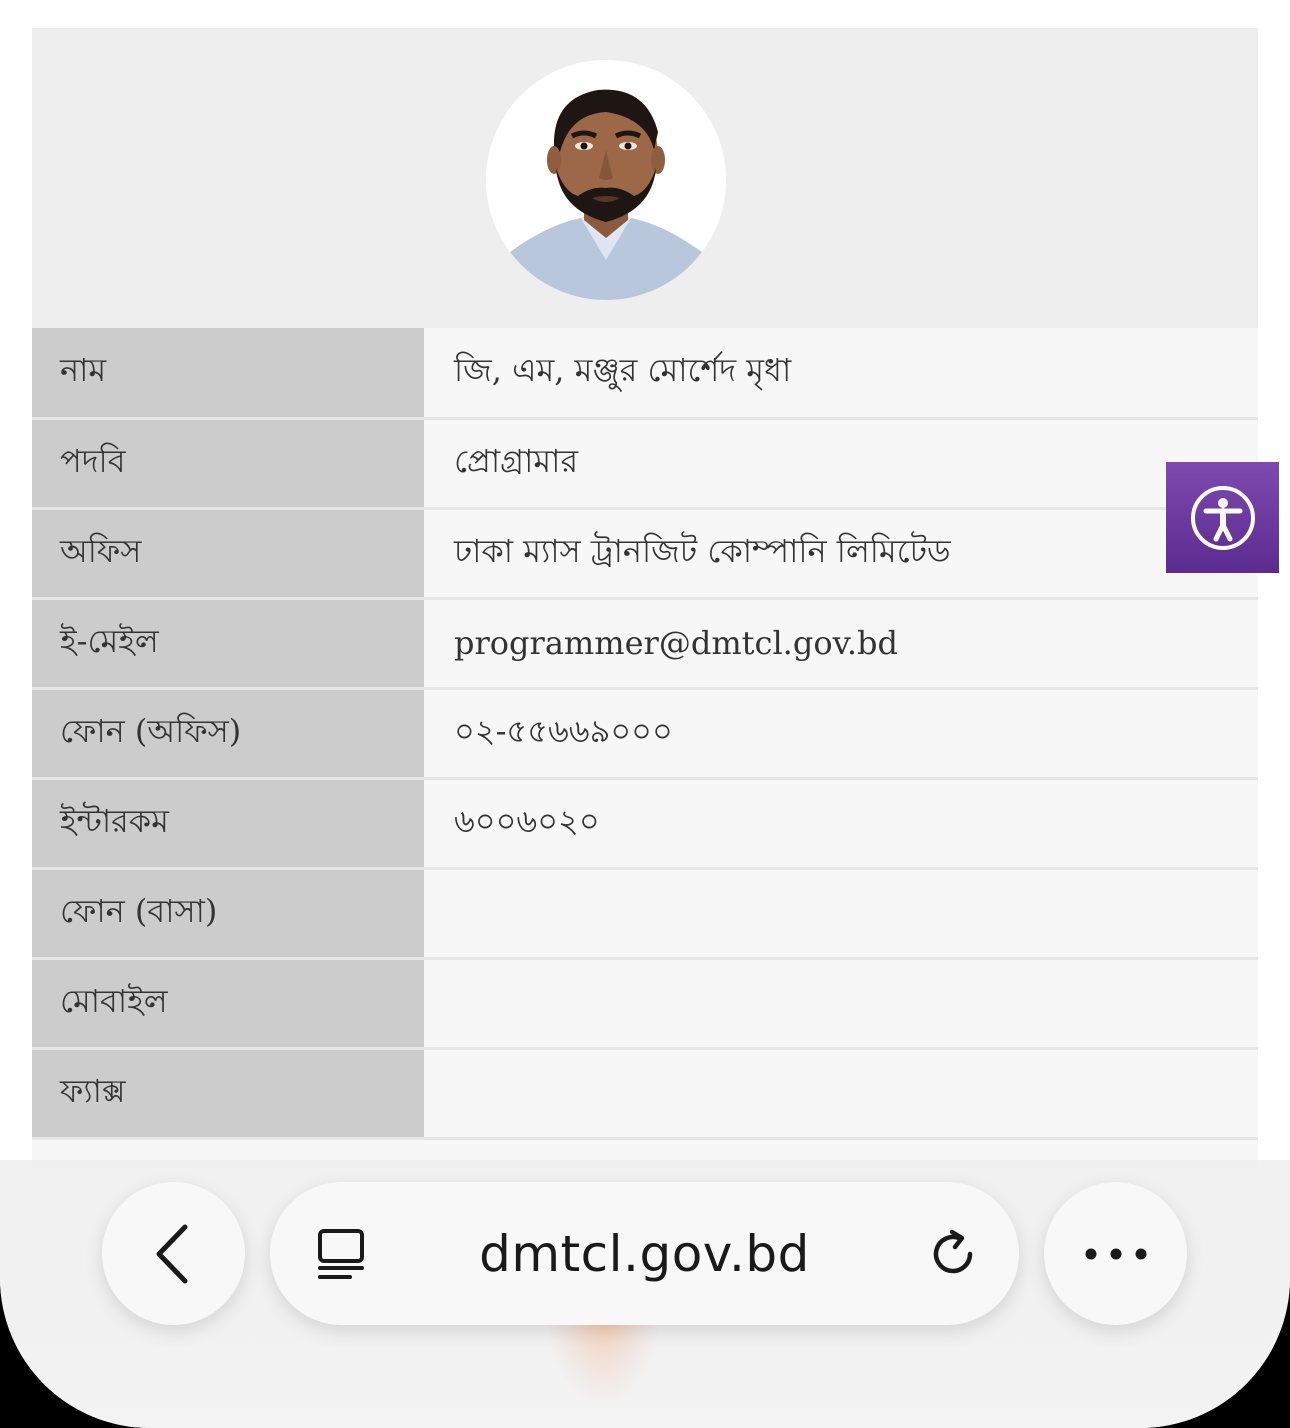 This screenshot has height=1428, width=1290. I want to click on more-button, so click(1115, 1253).